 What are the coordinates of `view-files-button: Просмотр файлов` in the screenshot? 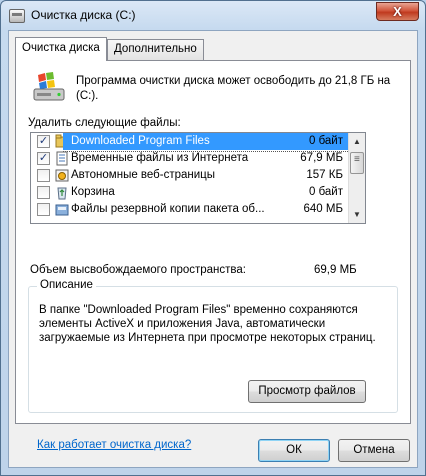 It's located at (307, 391).